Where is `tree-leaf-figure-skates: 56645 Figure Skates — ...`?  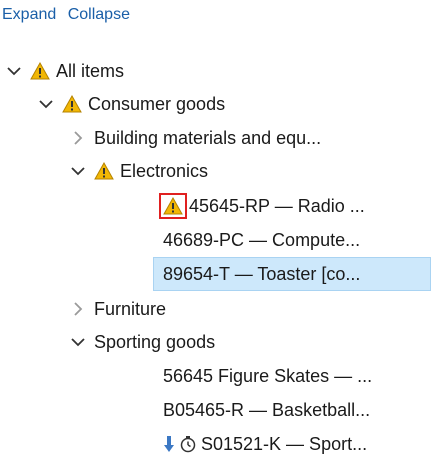 tree-leaf-figure-skates: 56645 Figure Skates — ... is located at coordinates (267, 376).